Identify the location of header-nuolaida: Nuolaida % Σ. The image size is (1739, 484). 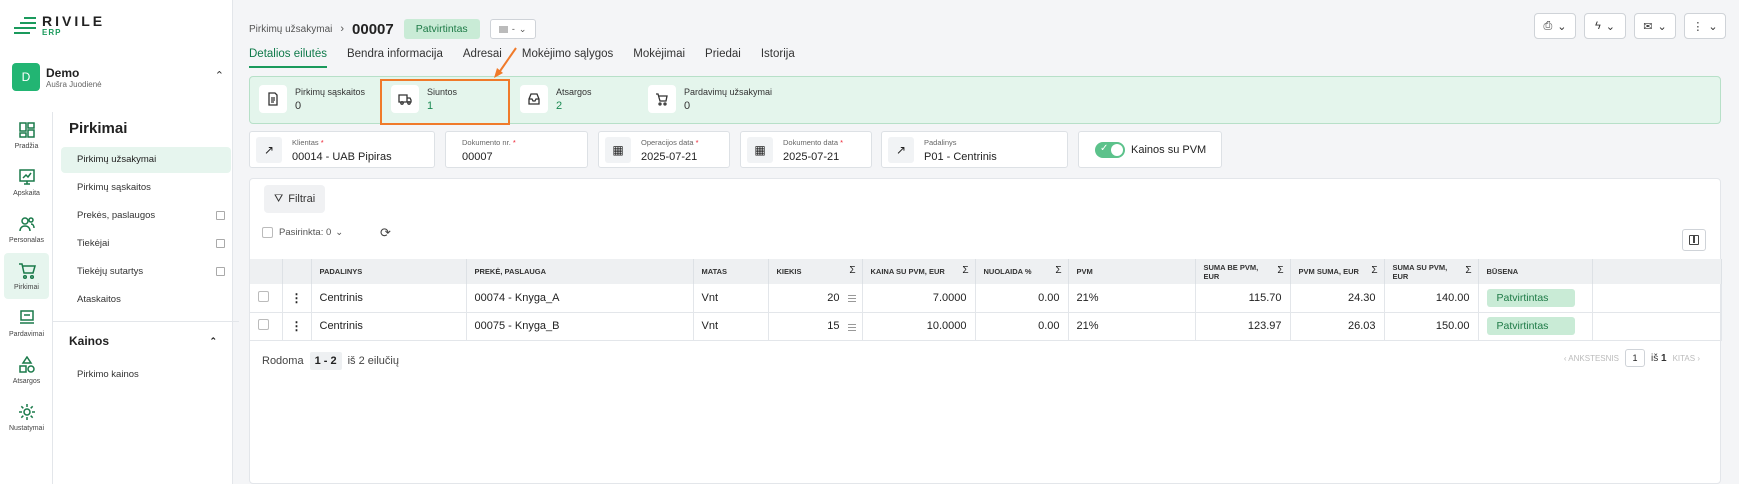
(1022, 271).